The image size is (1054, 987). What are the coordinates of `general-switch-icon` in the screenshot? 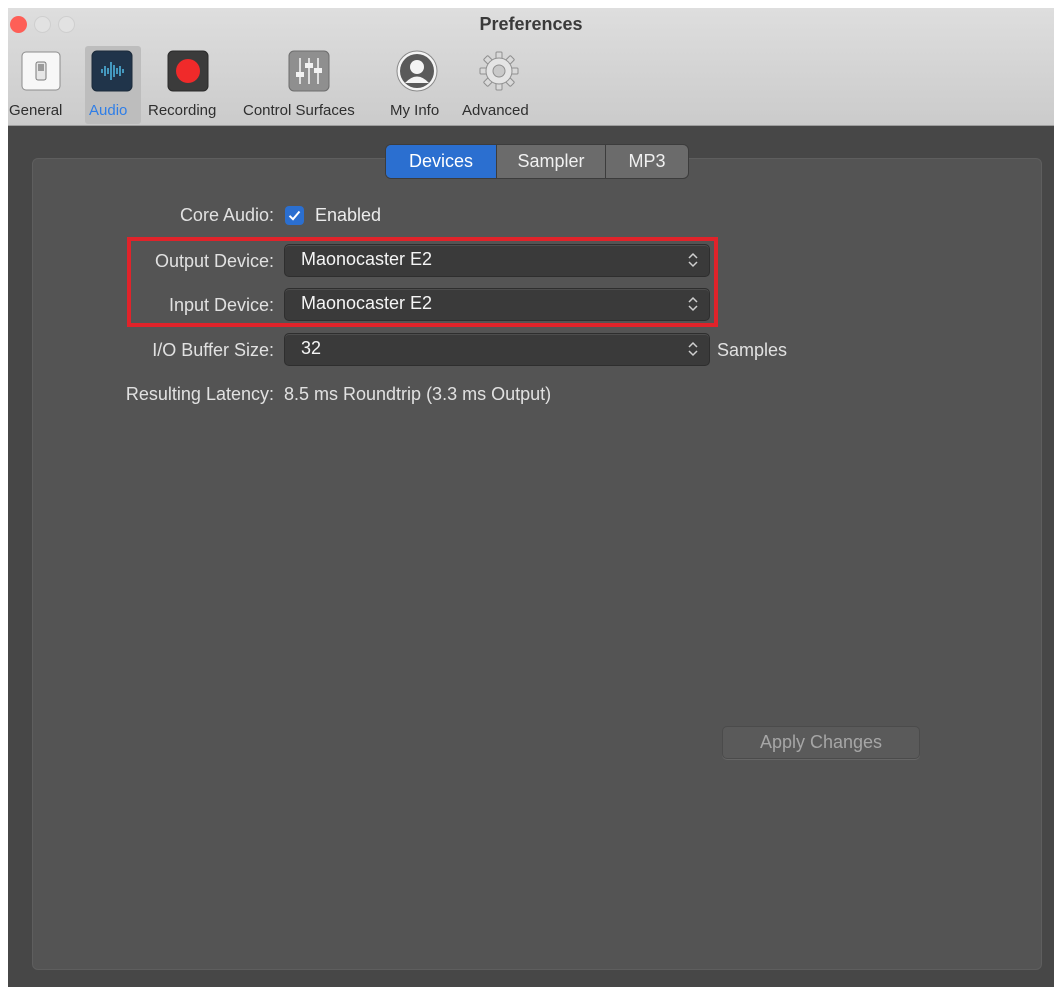 It's located at (41, 71).